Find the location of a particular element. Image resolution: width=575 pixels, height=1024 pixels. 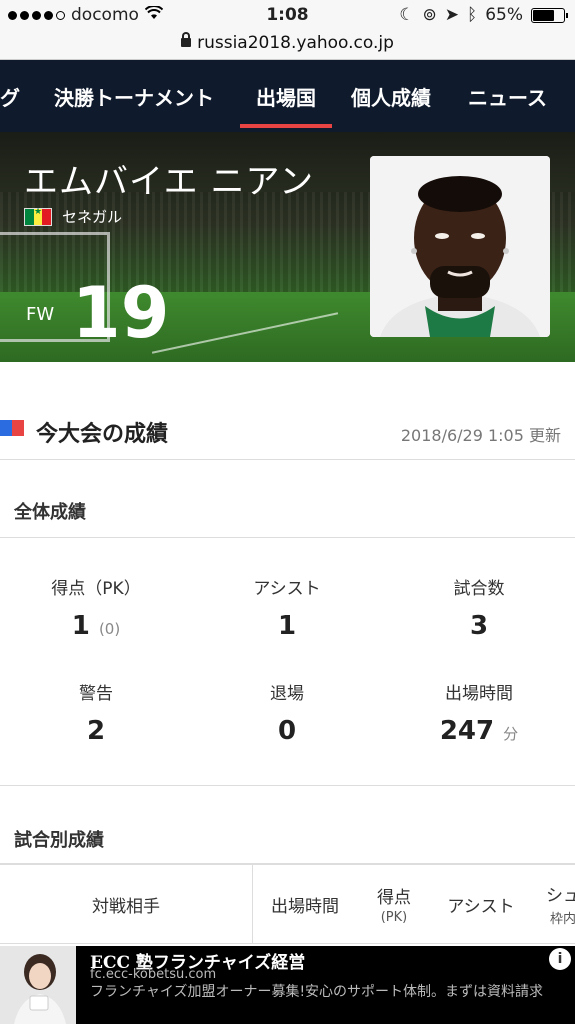

ad-image is located at coordinates (38, 985).